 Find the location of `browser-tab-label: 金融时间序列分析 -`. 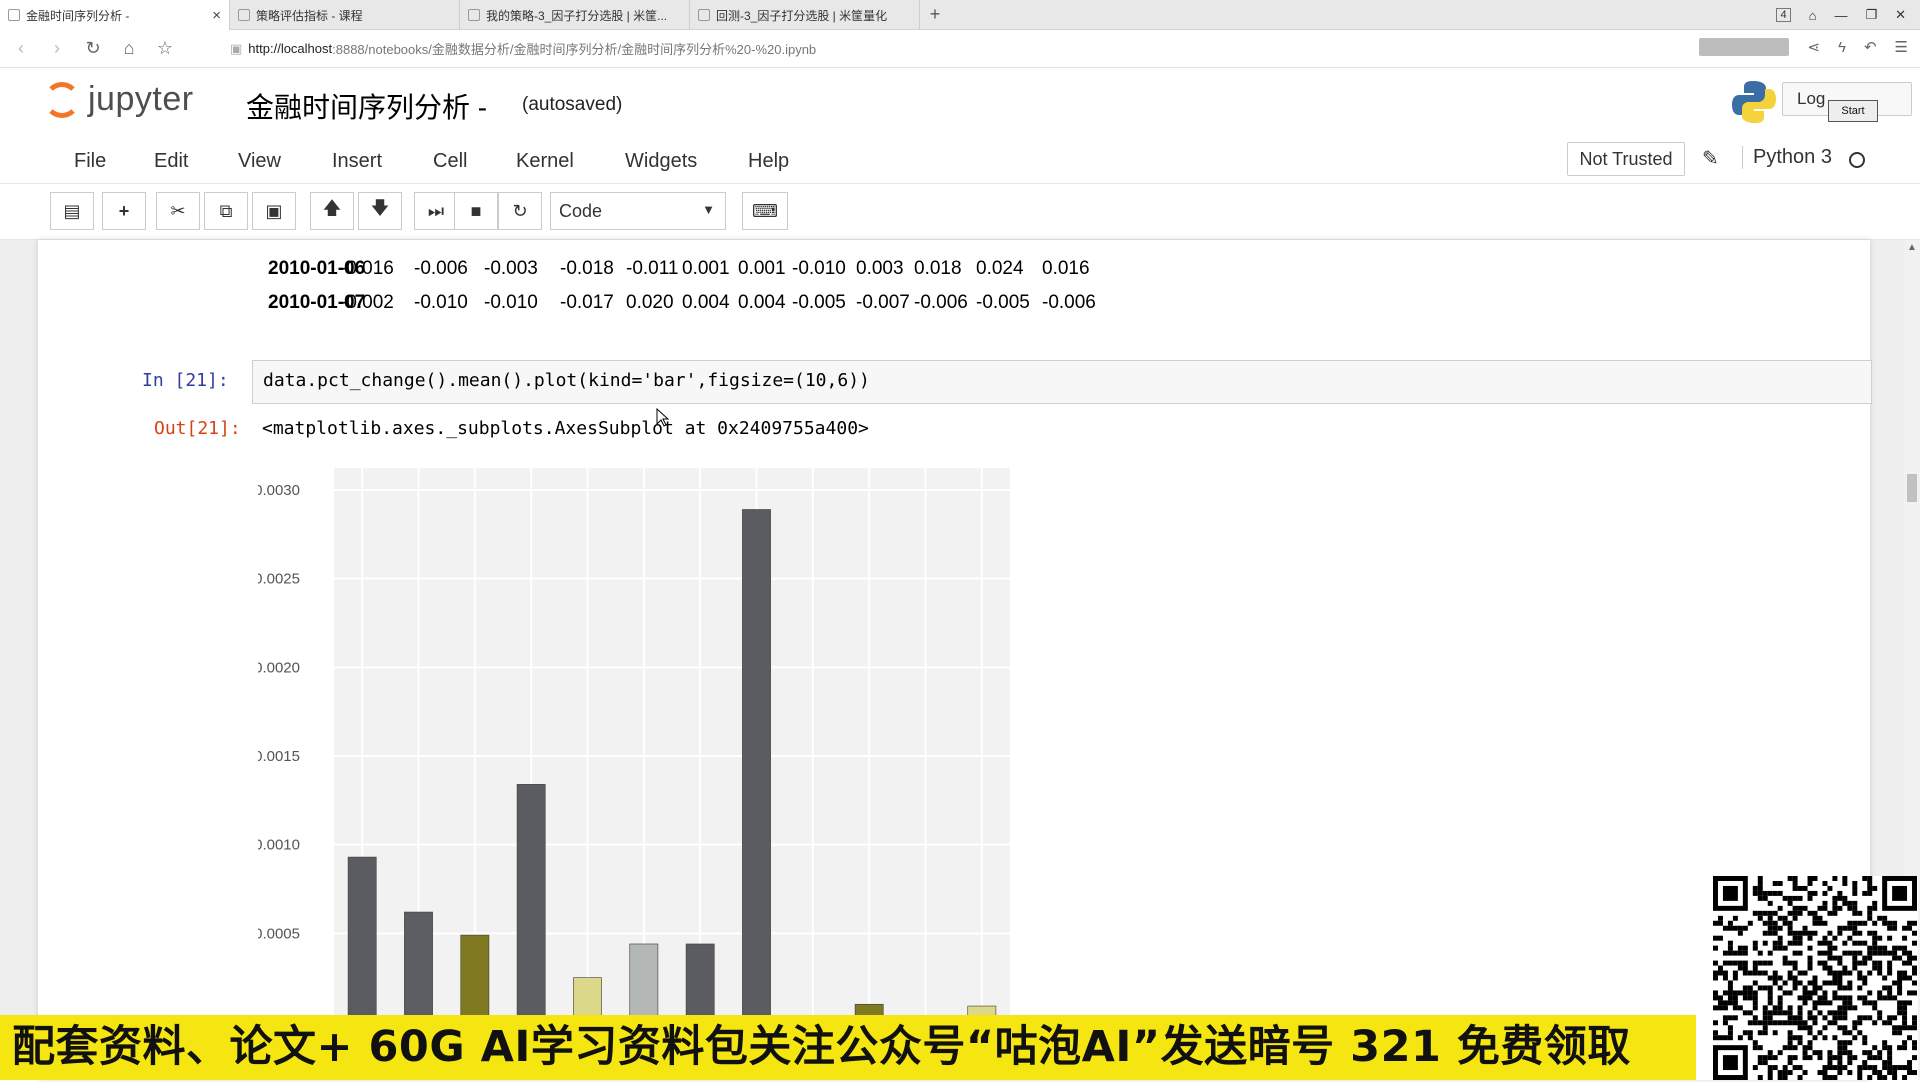

browser-tab-label: 金融时间序列分析 - is located at coordinates (78, 15).